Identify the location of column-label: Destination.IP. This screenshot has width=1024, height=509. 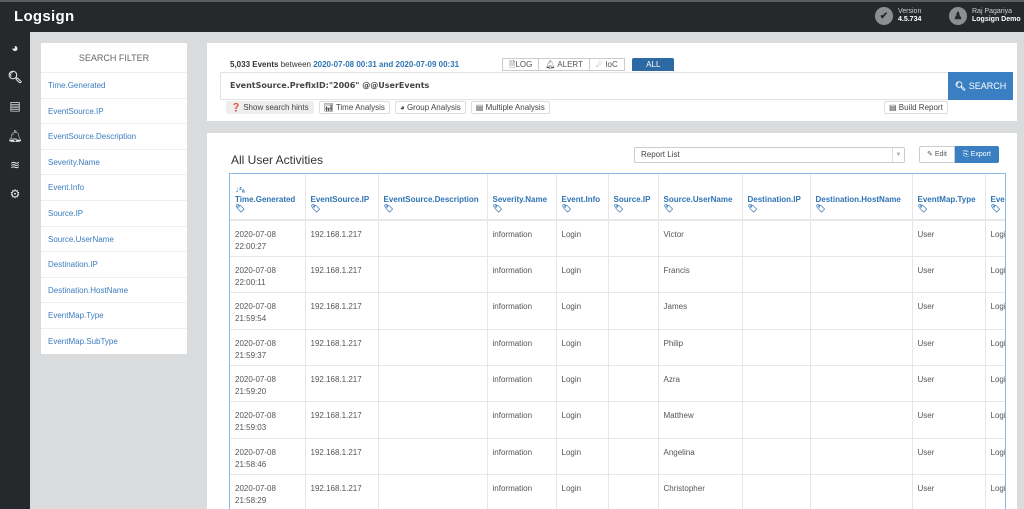
(774, 199).